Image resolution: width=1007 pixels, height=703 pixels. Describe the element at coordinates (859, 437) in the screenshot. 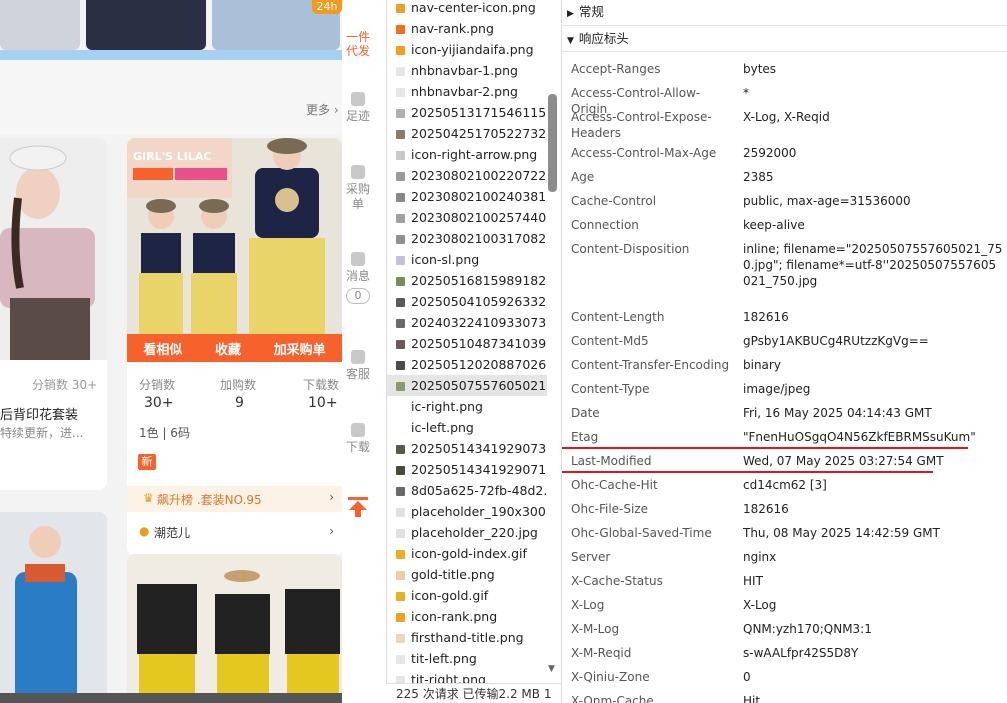

I see `header-value: "FnenHuOSgqO4N56ZkfEBRMSsuKum"` at that location.